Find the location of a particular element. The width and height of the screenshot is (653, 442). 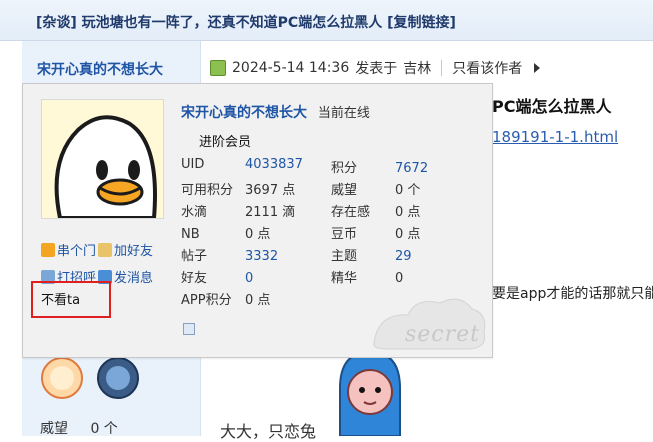

sidebar-weiwang-value: 0 个 is located at coordinates (104, 429).